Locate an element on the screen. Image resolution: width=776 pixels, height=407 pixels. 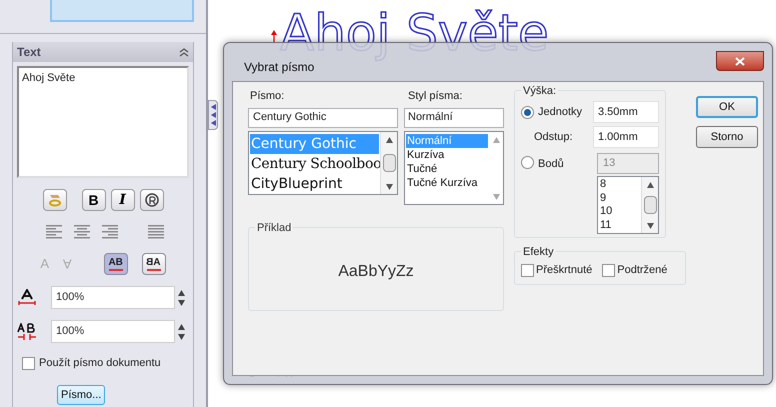
points-list-item: 10 is located at coordinates (619, 211).